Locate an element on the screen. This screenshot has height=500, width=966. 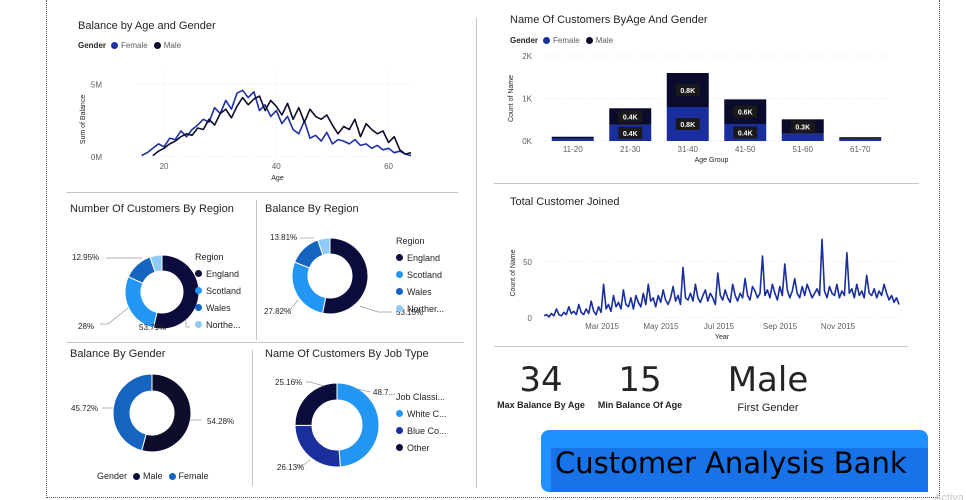
chart-legend: Gender Male Female is located at coordinates (153, 476).